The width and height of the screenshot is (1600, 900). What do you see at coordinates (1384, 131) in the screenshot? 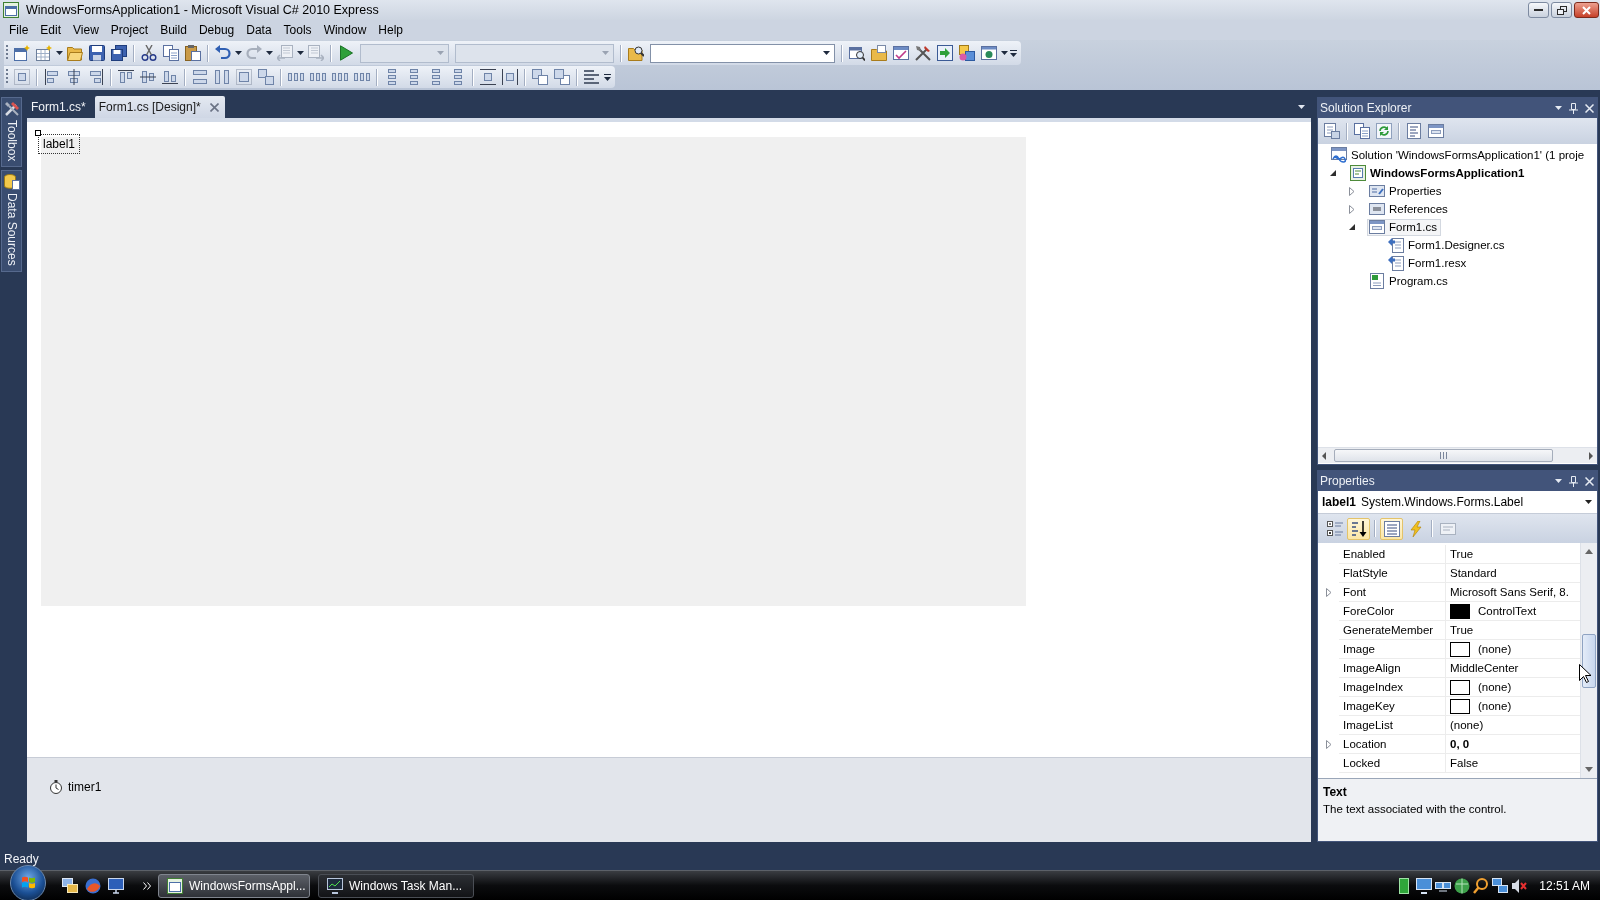
I see `refresh-icon` at bounding box center [1384, 131].